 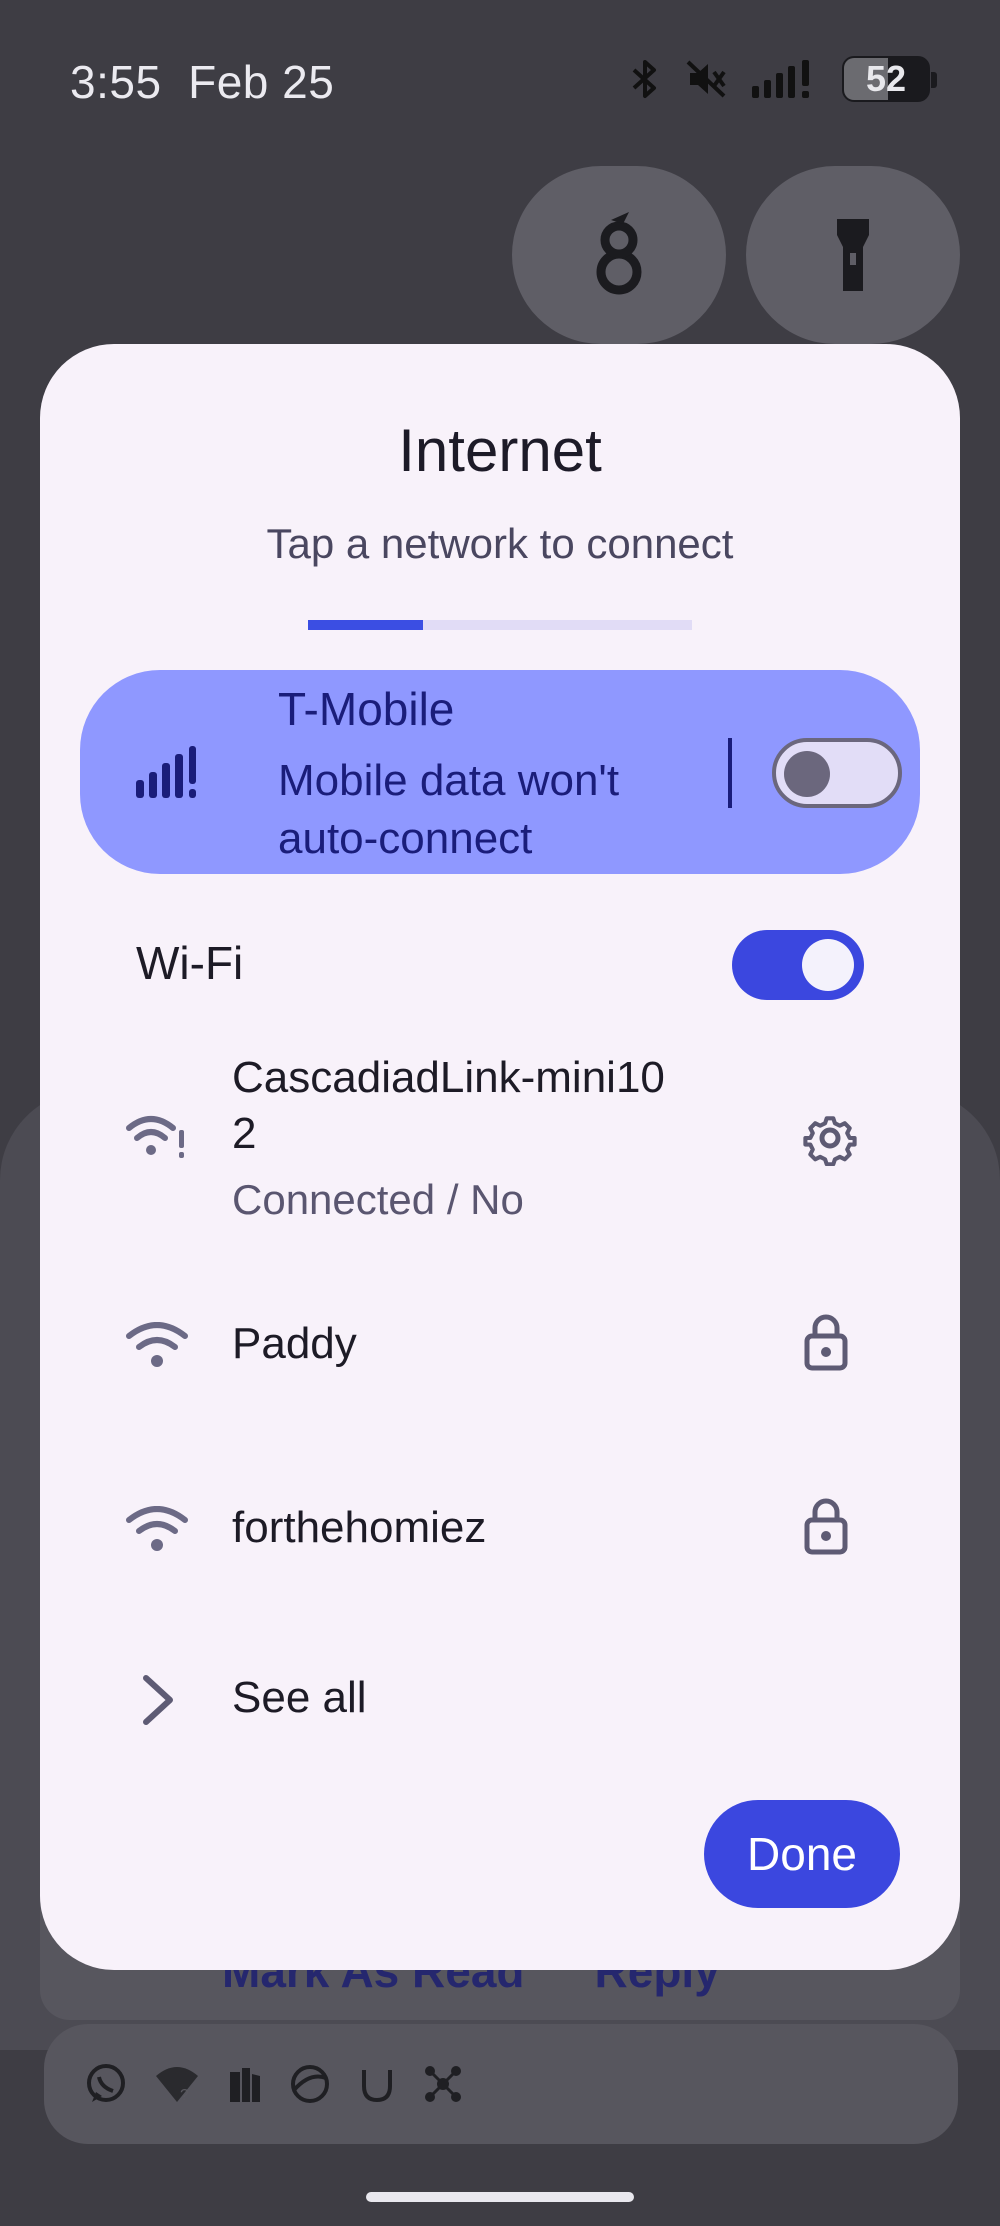 I want to click on done-button: Done, so click(x=802, y=1854).